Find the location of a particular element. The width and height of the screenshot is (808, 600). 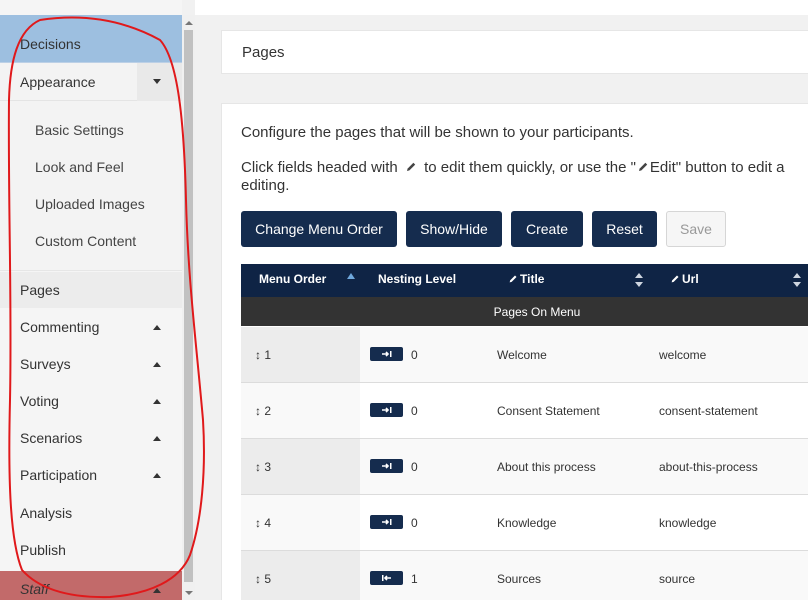

table-row: ↕ 1 0 Welcome welcome is located at coordinates (524, 355).